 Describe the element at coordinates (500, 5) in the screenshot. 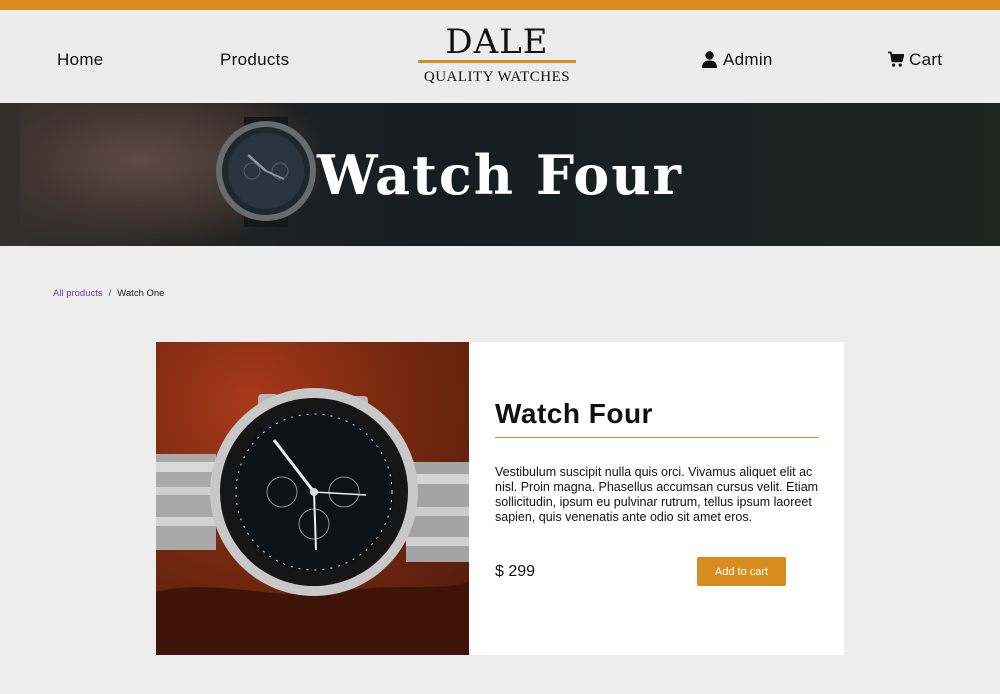

I see `top-accent-bar` at that location.